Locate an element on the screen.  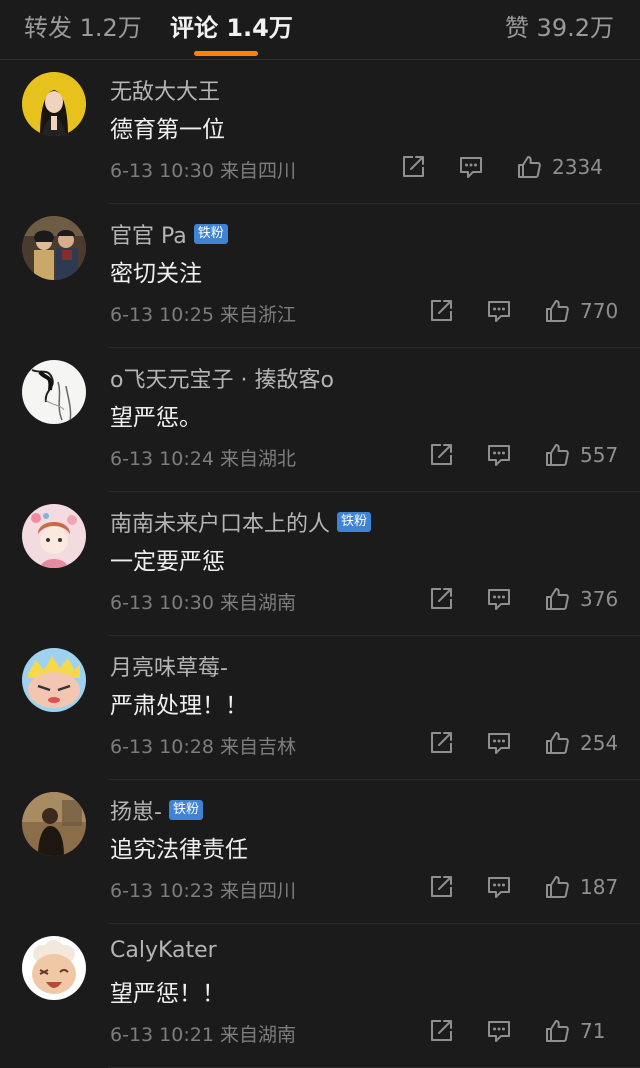
comment-meta: 6-13 10:25 来自浙江 is located at coordinates (203, 313).